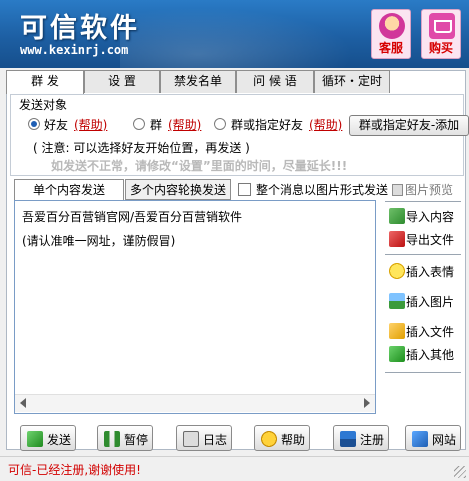 Image resolution: width=469 pixels, height=481 pixels. What do you see at coordinates (325, 124) in the screenshot?
I see `help-group-or-friend-link: (帮助)` at bounding box center [325, 124].